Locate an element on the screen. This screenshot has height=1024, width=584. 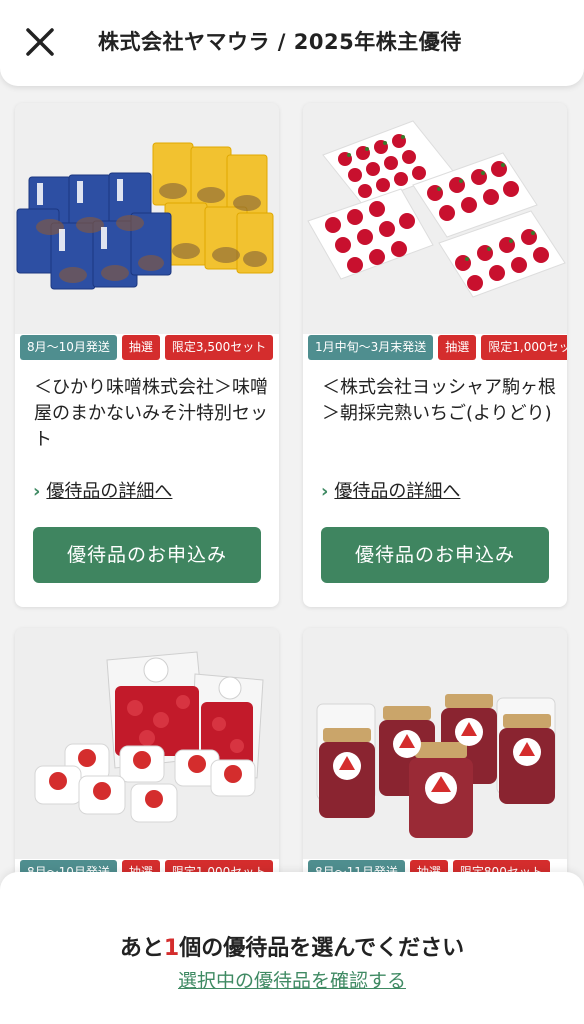
page-title: 株式会社ヤマウラ / 2025年株主優待 is located at coordinates (280, 42).